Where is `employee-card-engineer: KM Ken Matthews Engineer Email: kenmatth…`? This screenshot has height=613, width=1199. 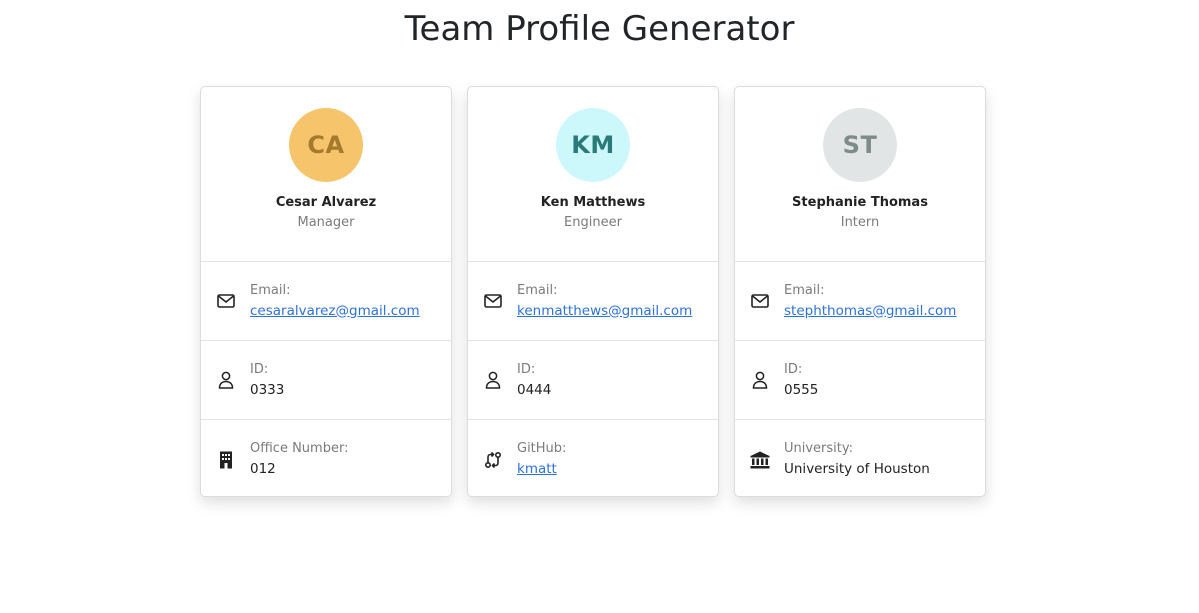
employee-card-engineer: KM Ken Matthews Engineer Email: kenmatth… is located at coordinates (593, 291).